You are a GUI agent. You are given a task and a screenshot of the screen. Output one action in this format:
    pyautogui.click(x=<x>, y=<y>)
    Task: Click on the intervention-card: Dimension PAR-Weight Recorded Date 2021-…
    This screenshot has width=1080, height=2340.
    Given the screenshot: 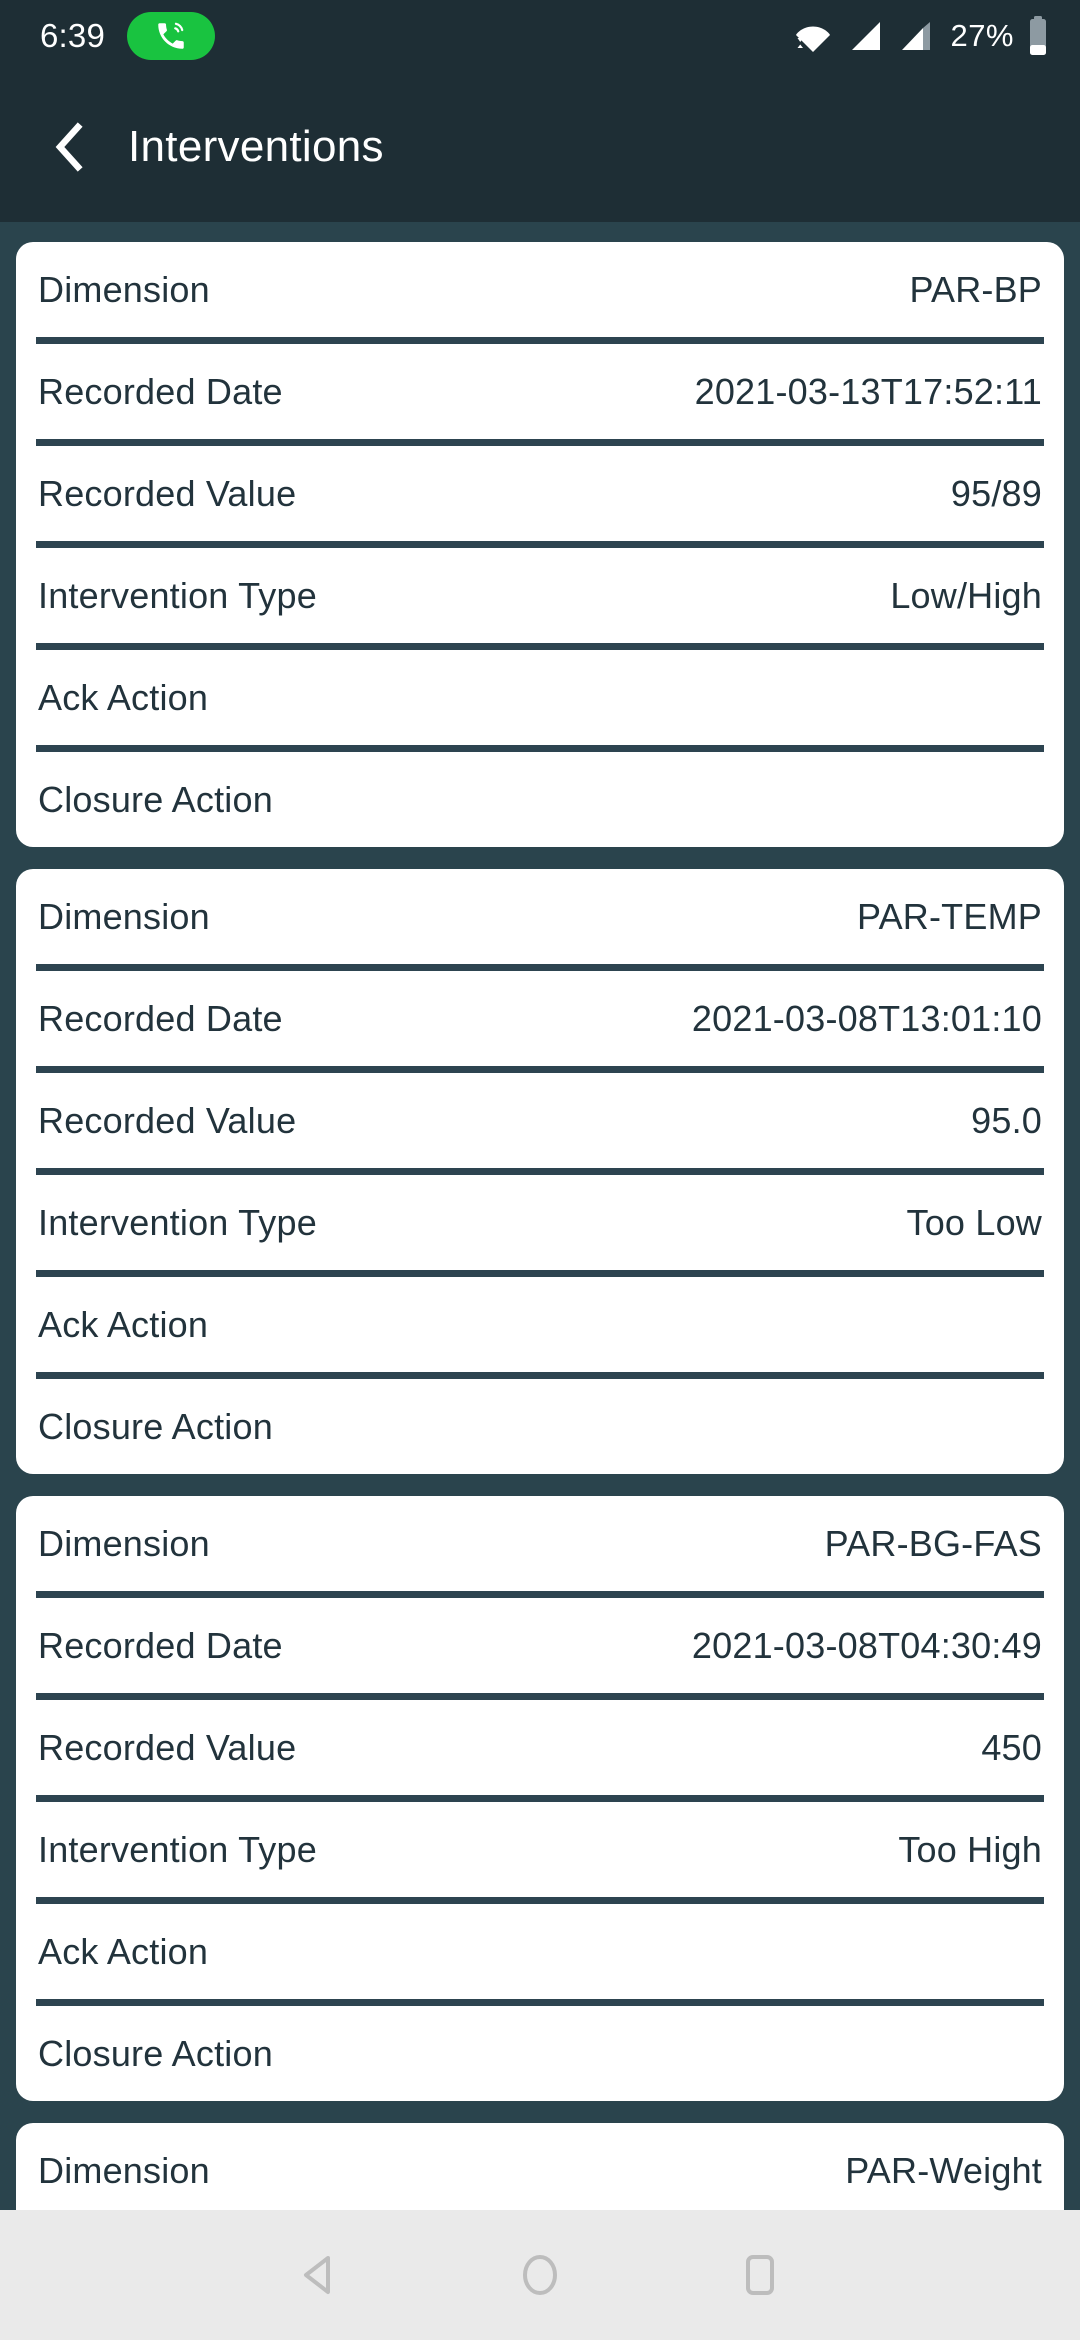 What is the action you would take?
    pyautogui.click(x=540, y=2166)
    